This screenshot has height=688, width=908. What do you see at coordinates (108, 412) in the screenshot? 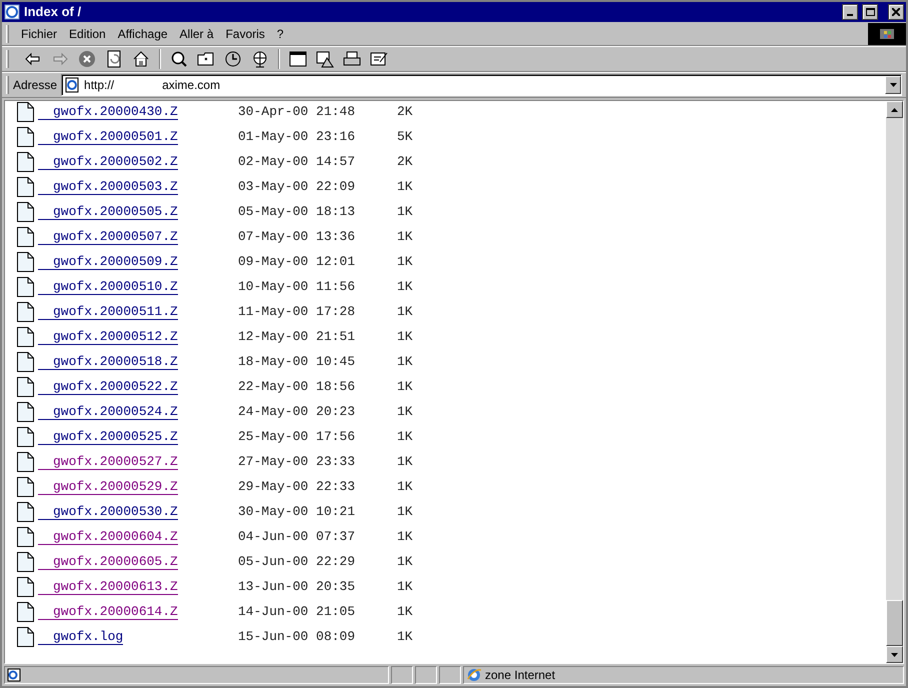
I see `file-link: gwofx.20000524.Z` at bounding box center [108, 412].